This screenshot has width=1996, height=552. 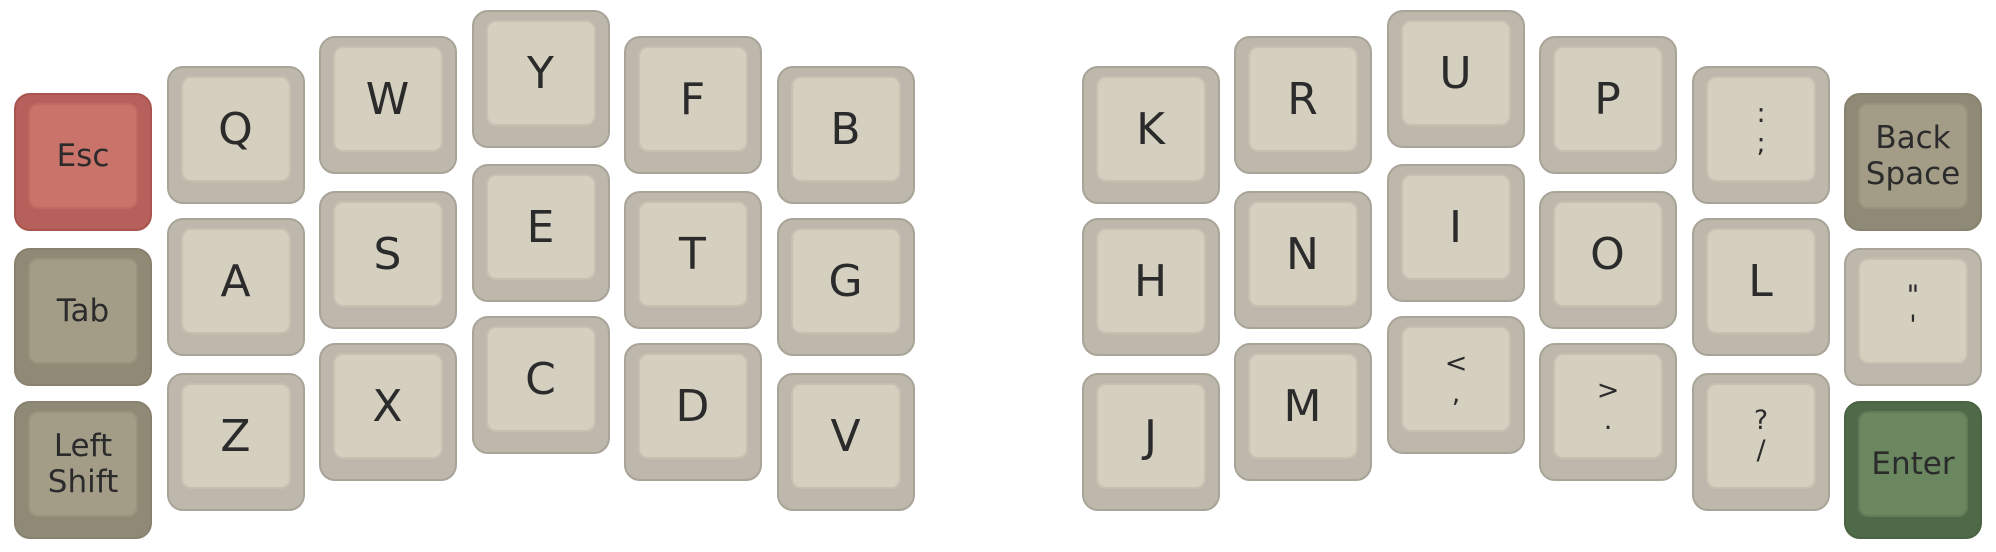 I want to click on key-label: L, so click(x=1761, y=281).